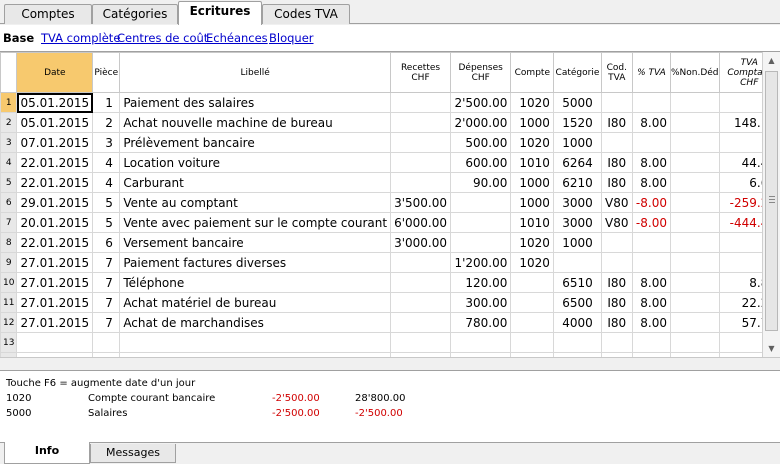  What do you see at coordinates (651, 262) in the screenshot?
I see `cell-pct-tva` at bounding box center [651, 262].